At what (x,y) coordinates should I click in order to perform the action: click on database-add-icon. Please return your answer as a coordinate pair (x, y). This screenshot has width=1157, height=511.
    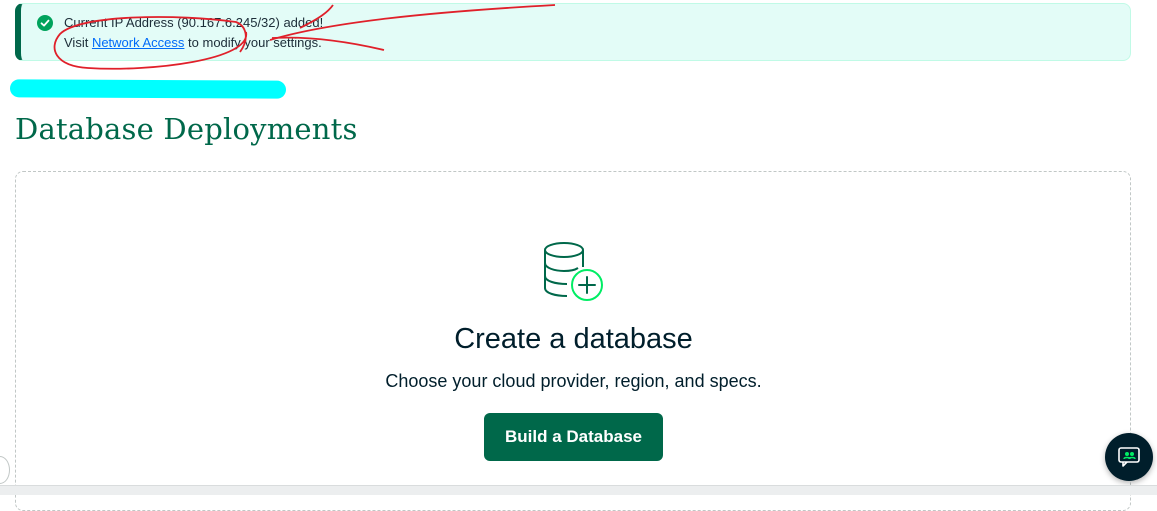
    Looking at the image, I should click on (573, 271).